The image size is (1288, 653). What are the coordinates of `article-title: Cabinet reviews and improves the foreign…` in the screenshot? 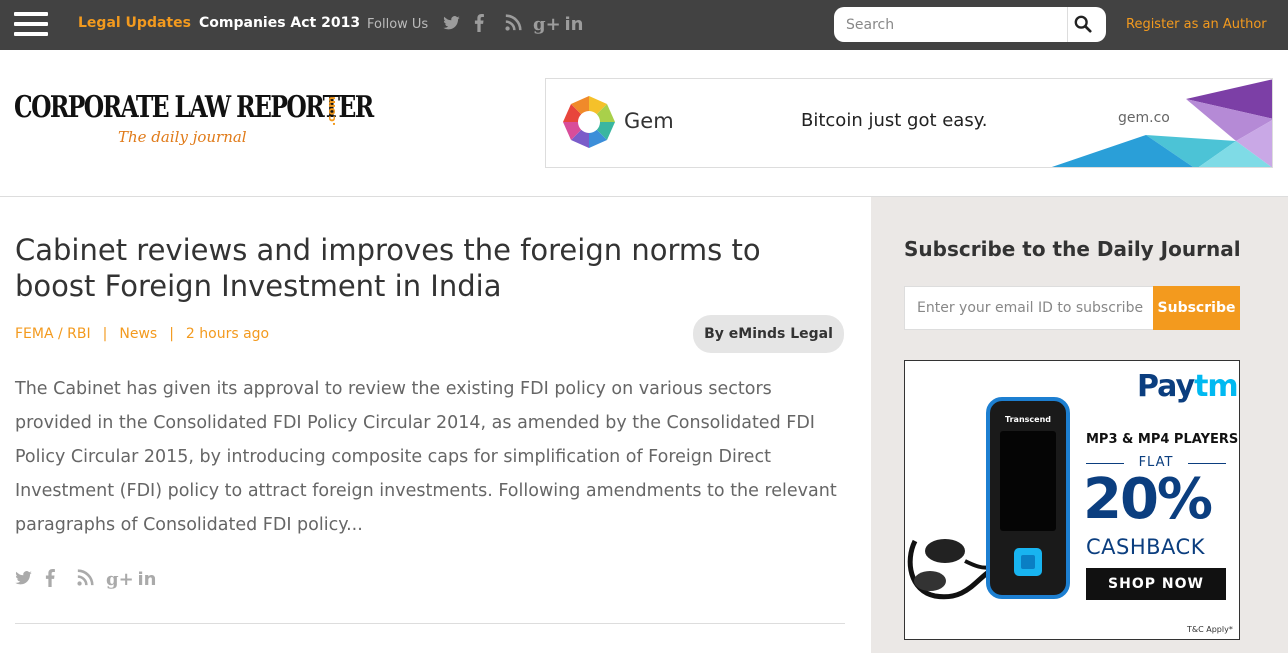 It's located at (430, 268).